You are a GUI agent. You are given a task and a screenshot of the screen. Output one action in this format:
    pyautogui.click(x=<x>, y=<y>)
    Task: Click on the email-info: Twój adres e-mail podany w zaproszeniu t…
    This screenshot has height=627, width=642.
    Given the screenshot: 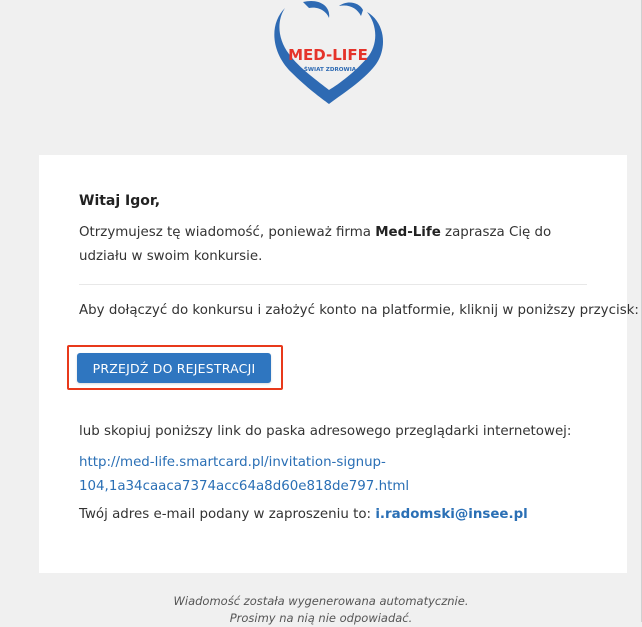 What is the action you would take?
    pyautogui.click(x=349, y=515)
    